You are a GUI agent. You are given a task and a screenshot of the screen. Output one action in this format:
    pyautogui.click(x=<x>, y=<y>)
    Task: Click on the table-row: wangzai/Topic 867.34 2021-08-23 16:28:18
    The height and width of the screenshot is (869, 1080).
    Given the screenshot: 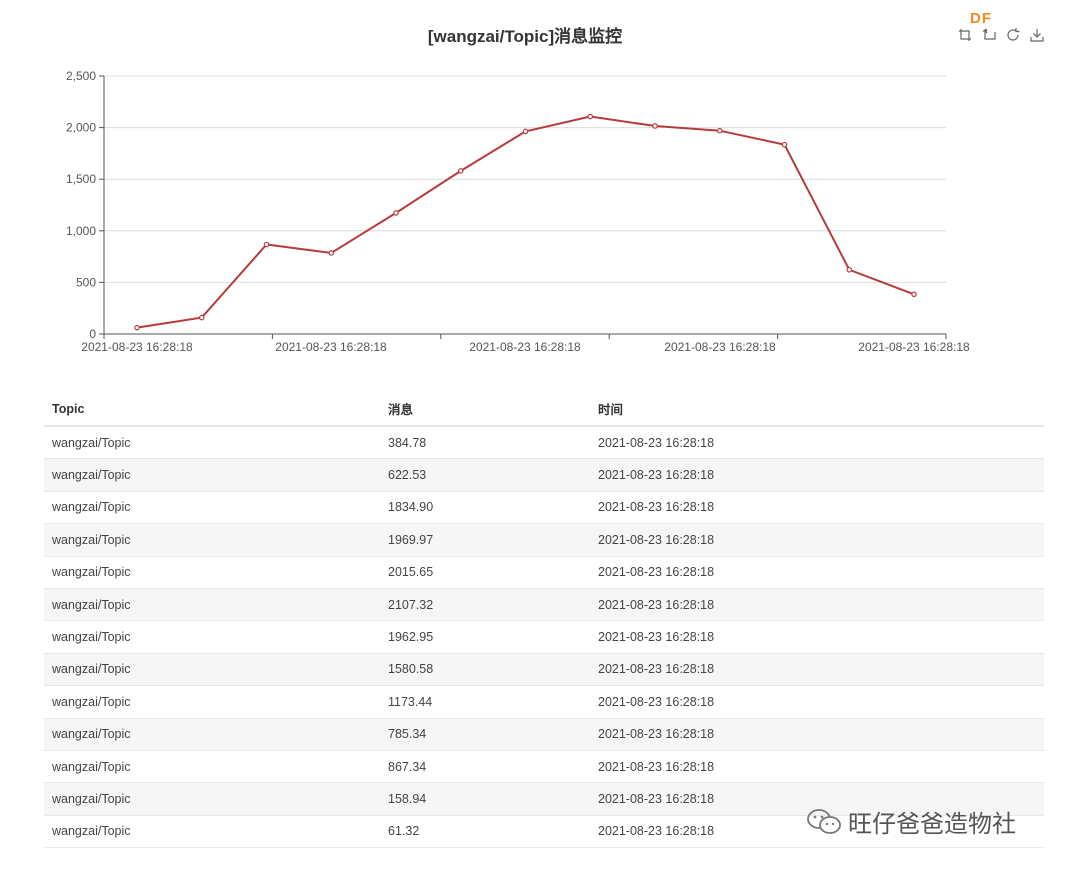 What is the action you would take?
    pyautogui.click(x=544, y=767)
    